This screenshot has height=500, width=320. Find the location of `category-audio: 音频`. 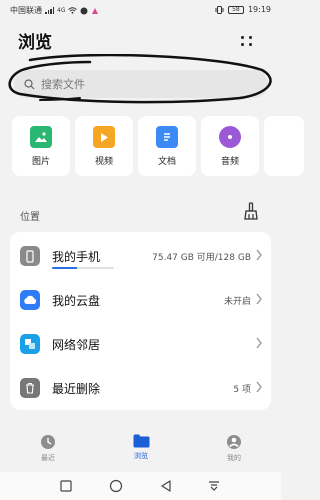

category-audio: 音频 is located at coordinates (230, 146).